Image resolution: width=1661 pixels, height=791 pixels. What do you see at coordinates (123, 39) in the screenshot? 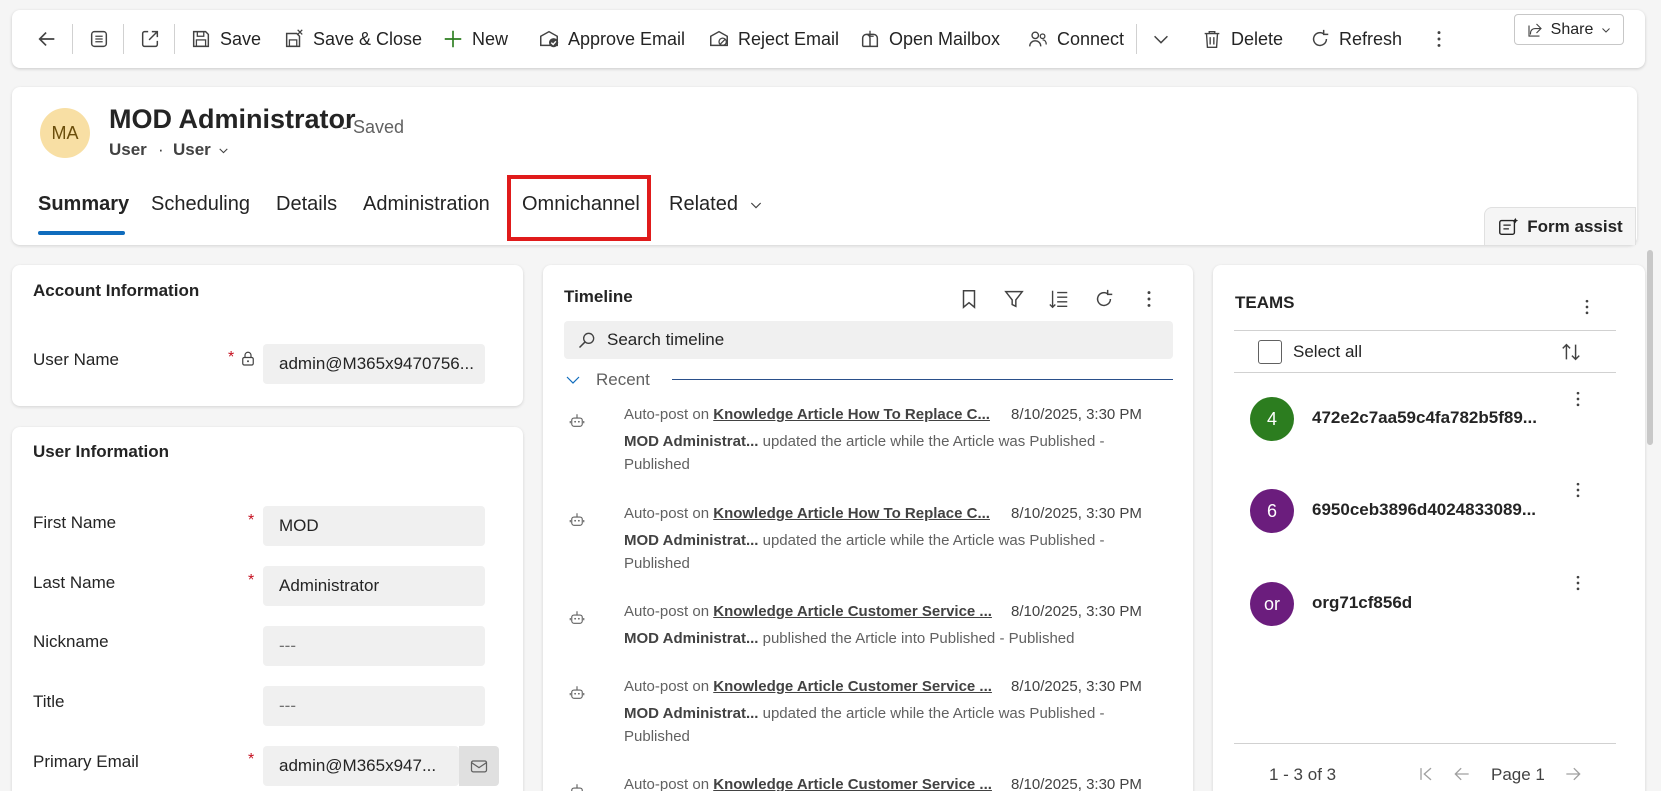
I see `toolbar-divider` at bounding box center [123, 39].